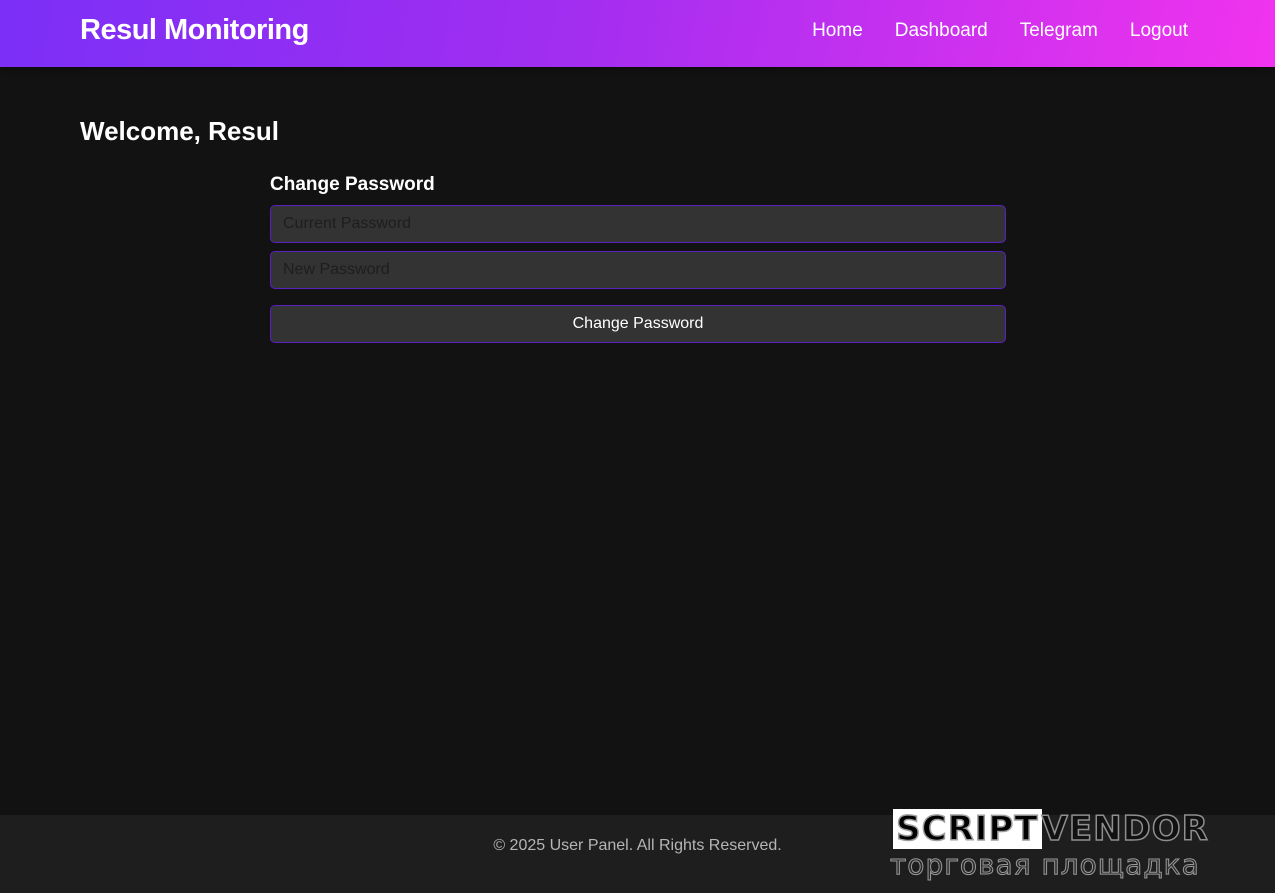  I want to click on current-password-input, so click(638, 224).